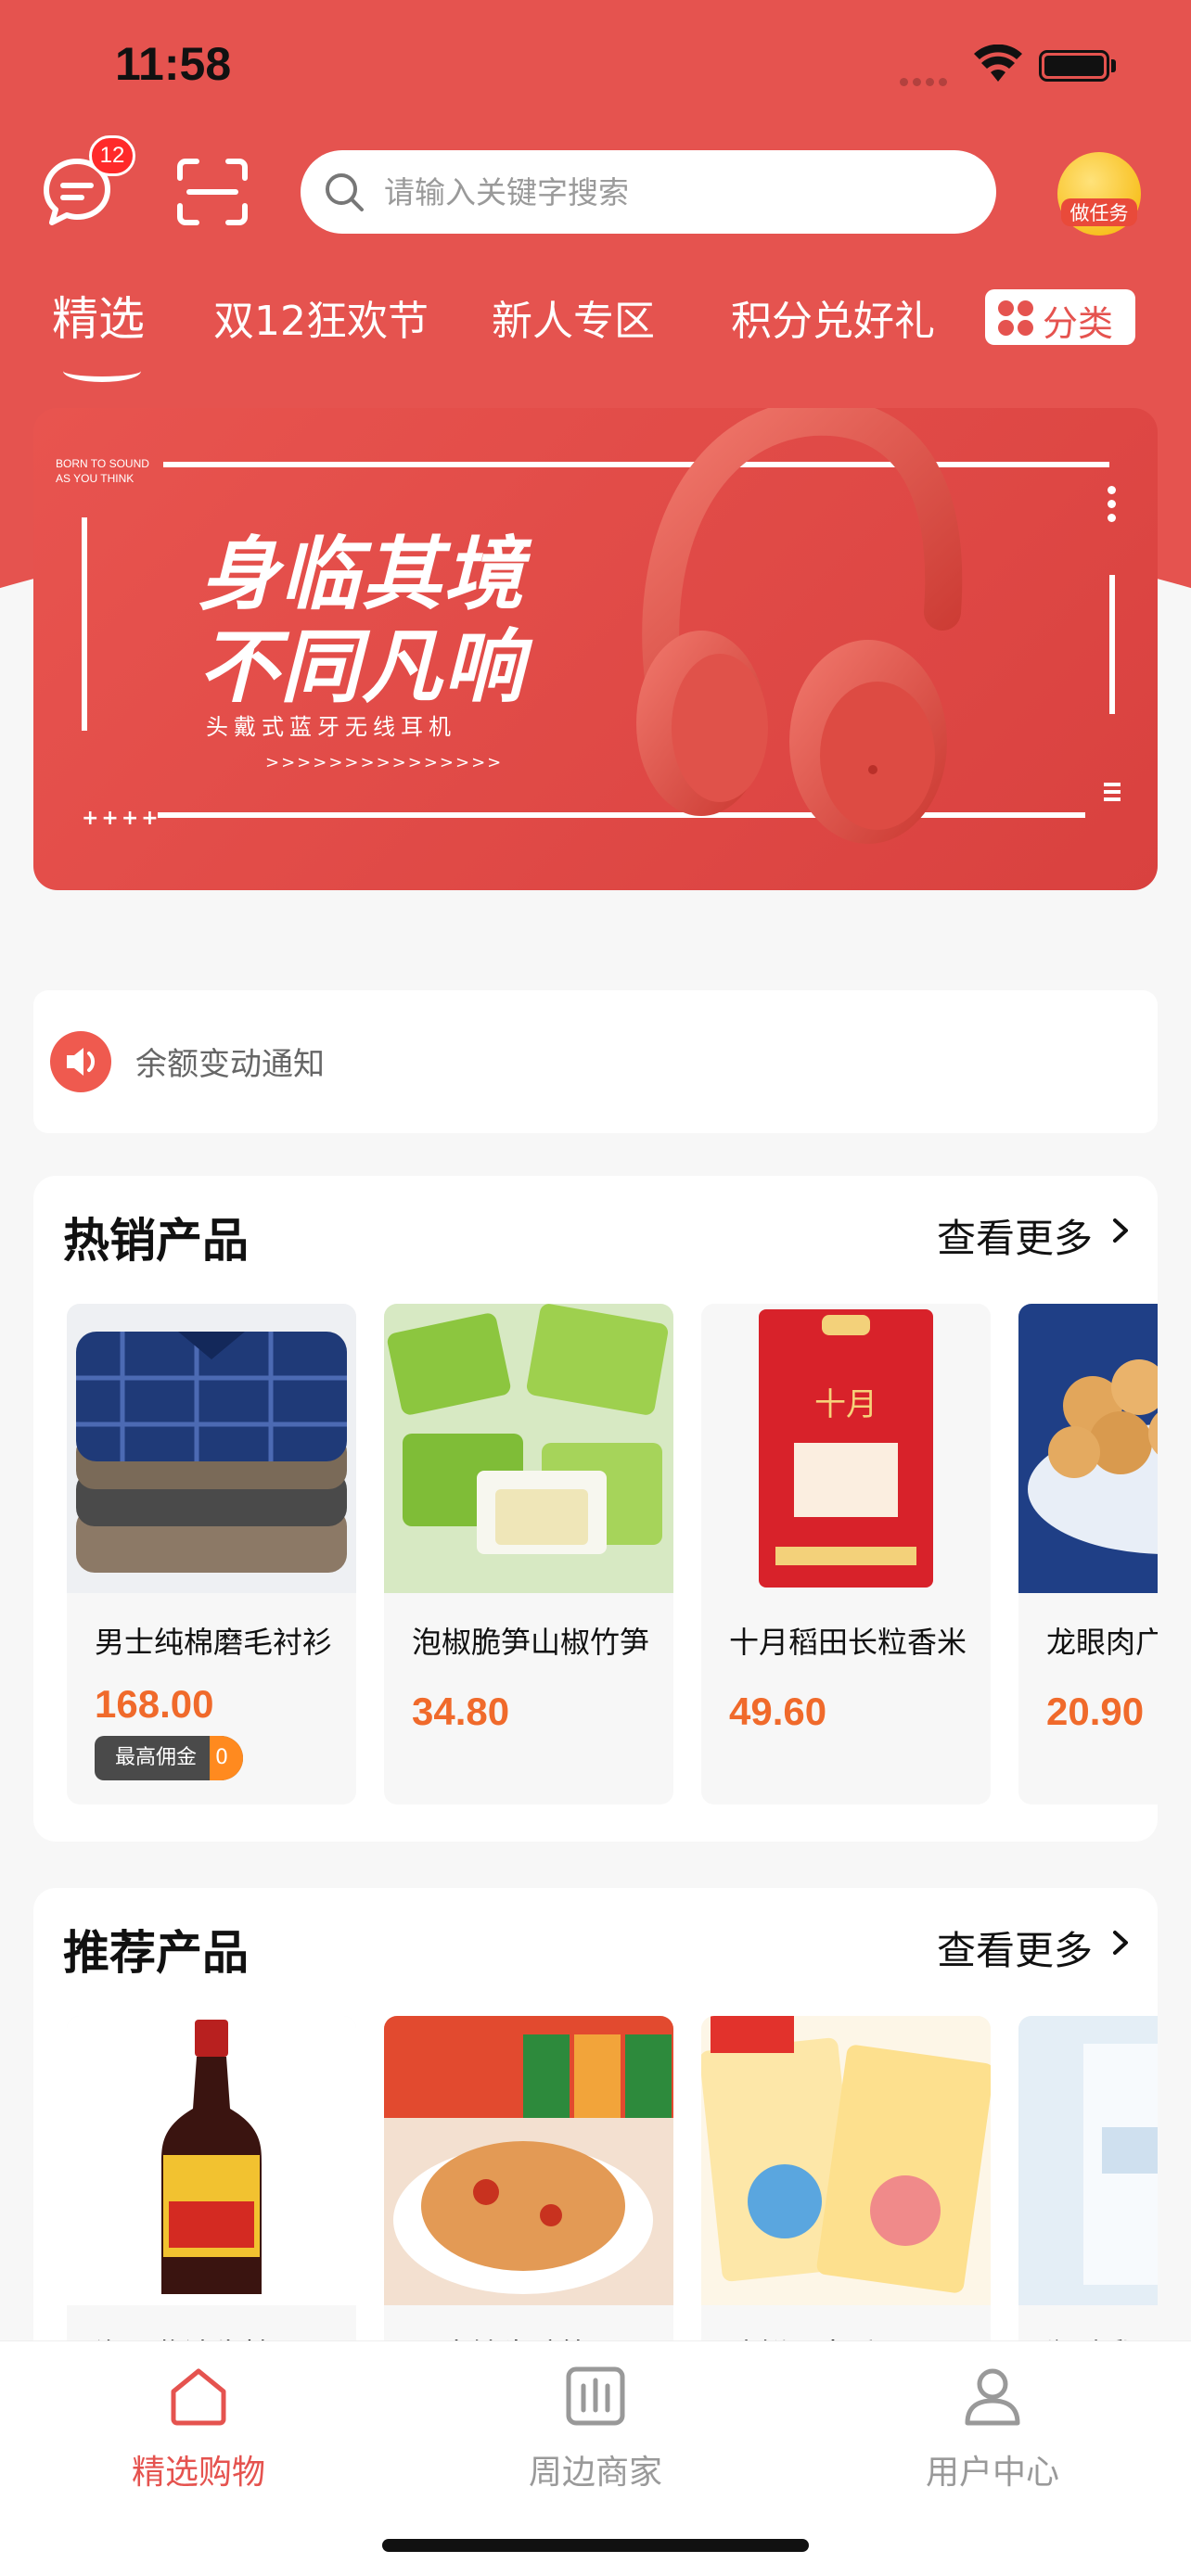 The image size is (1191, 2576). What do you see at coordinates (671, 192) in the screenshot?
I see `search-input` at bounding box center [671, 192].